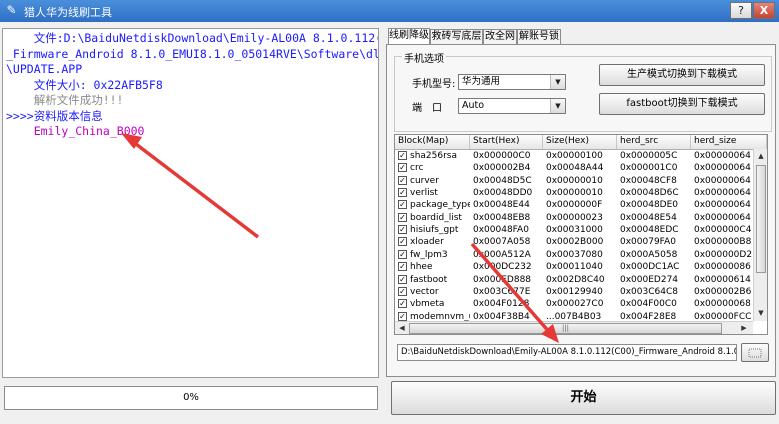 The image size is (779, 424). I want to click on scroll-right-icon: ▶, so click(744, 328).